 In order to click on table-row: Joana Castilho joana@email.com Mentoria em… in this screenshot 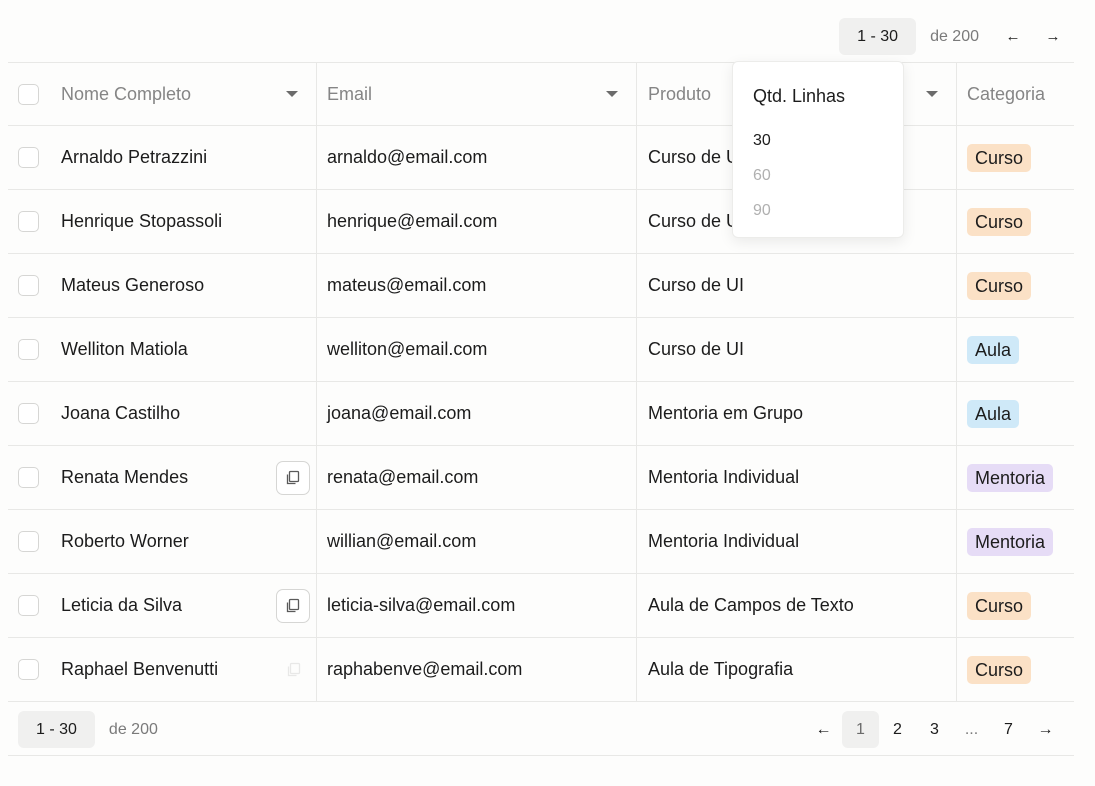, I will do `click(541, 414)`.